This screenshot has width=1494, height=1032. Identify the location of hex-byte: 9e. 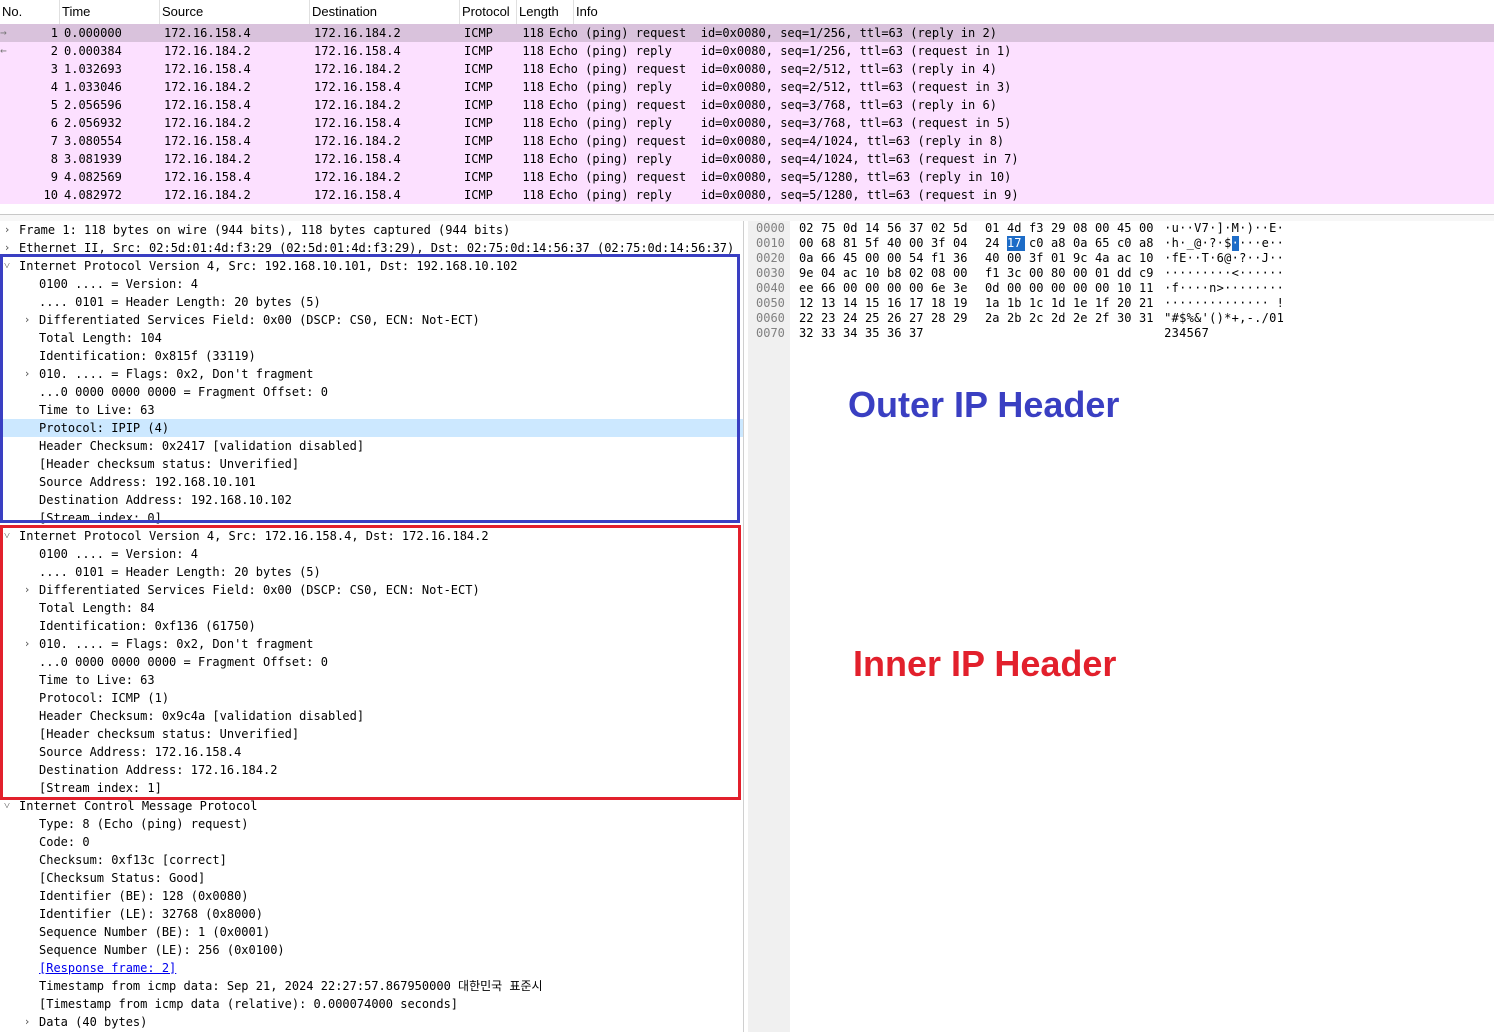
(808, 273).